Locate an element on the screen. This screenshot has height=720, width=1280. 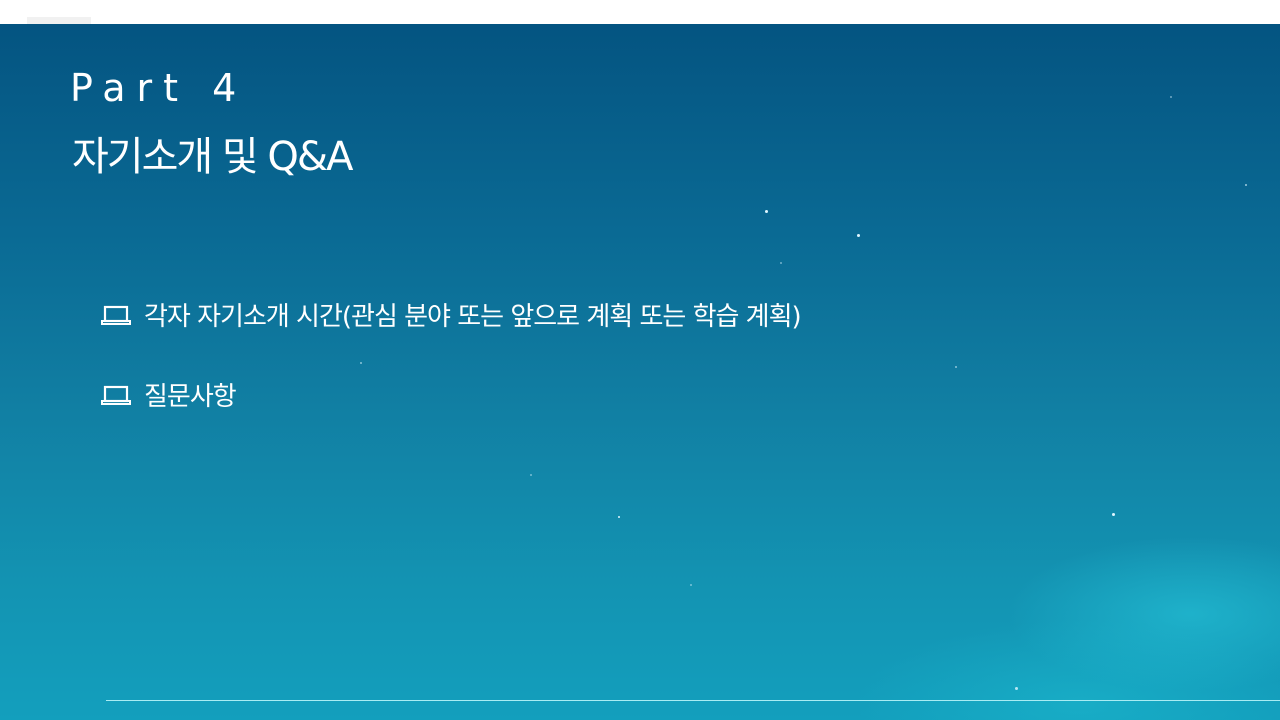
part-label: Part 4 is located at coordinates (159, 88).